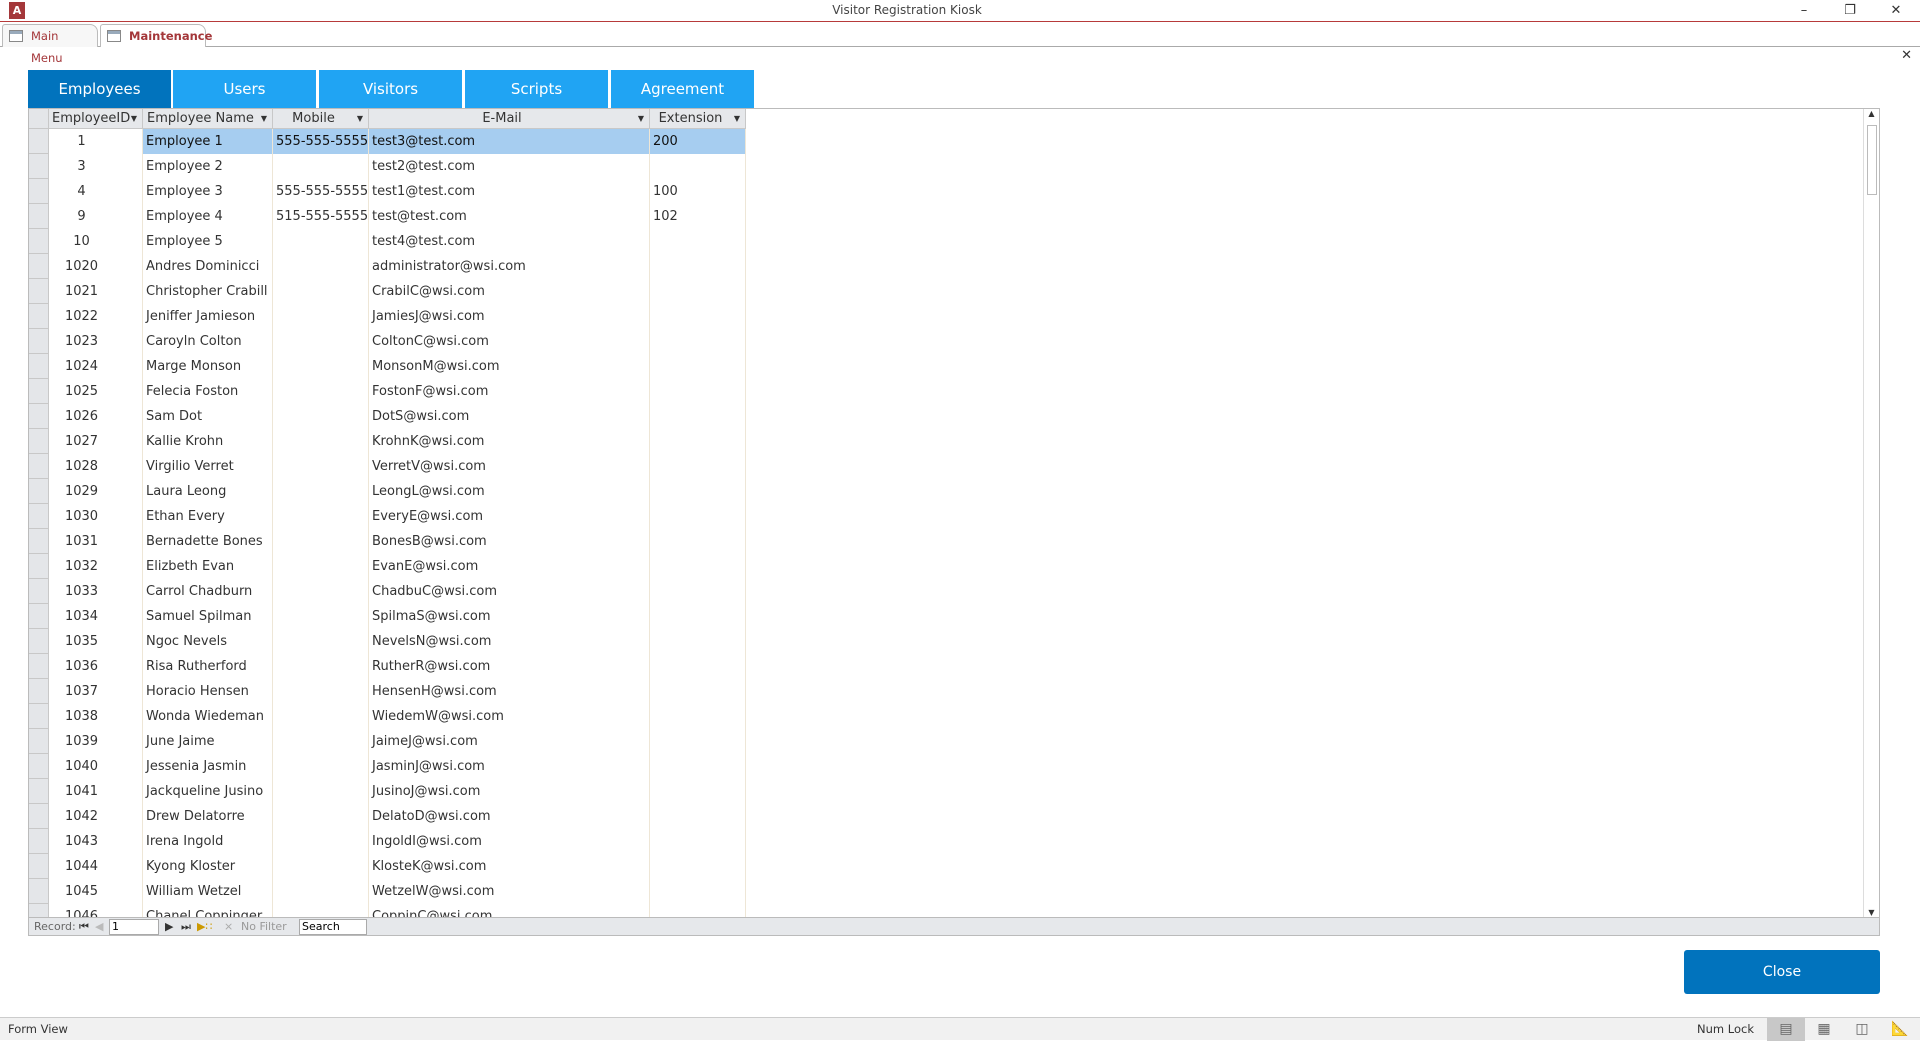 Image resolution: width=1920 pixels, height=1041 pixels. What do you see at coordinates (96, 141) in the screenshot?
I see `cell-employee-id: 1` at bounding box center [96, 141].